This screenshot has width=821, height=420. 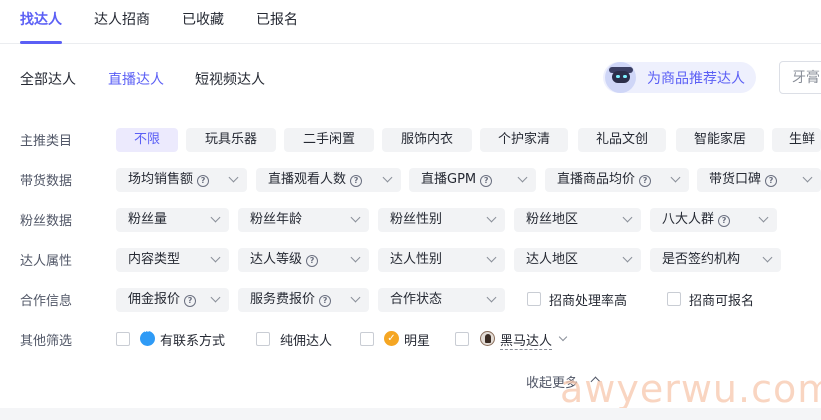 I want to click on dropdown-eight-groups: 八大人群?, so click(x=713, y=220).